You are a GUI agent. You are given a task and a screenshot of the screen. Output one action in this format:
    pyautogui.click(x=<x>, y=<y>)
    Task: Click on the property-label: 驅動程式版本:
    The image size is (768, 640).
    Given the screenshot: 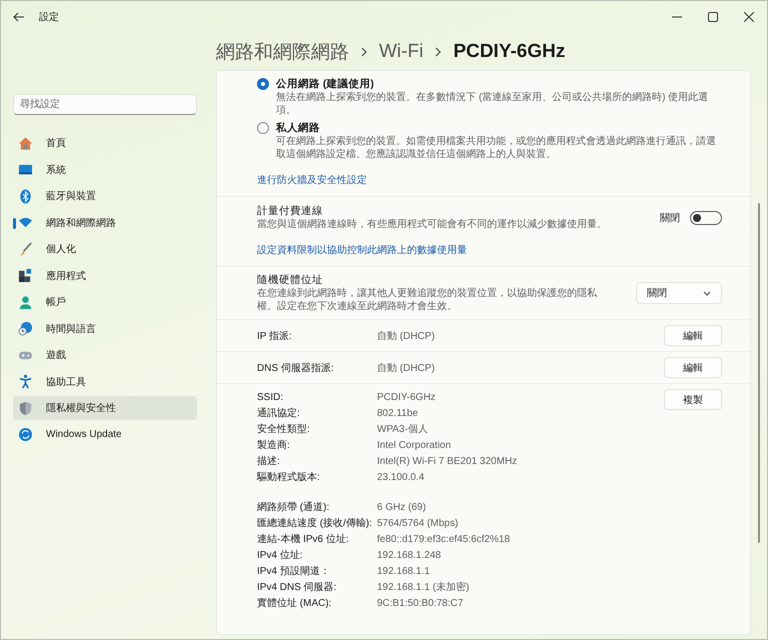 What is the action you would take?
    pyautogui.click(x=289, y=477)
    